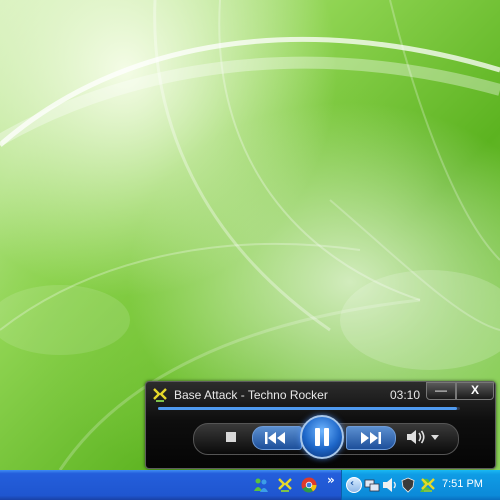 The image size is (500, 500). What do you see at coordinates (231, 437) in the screenshot?
I see `stop-button` at bounding box center [231, 437].